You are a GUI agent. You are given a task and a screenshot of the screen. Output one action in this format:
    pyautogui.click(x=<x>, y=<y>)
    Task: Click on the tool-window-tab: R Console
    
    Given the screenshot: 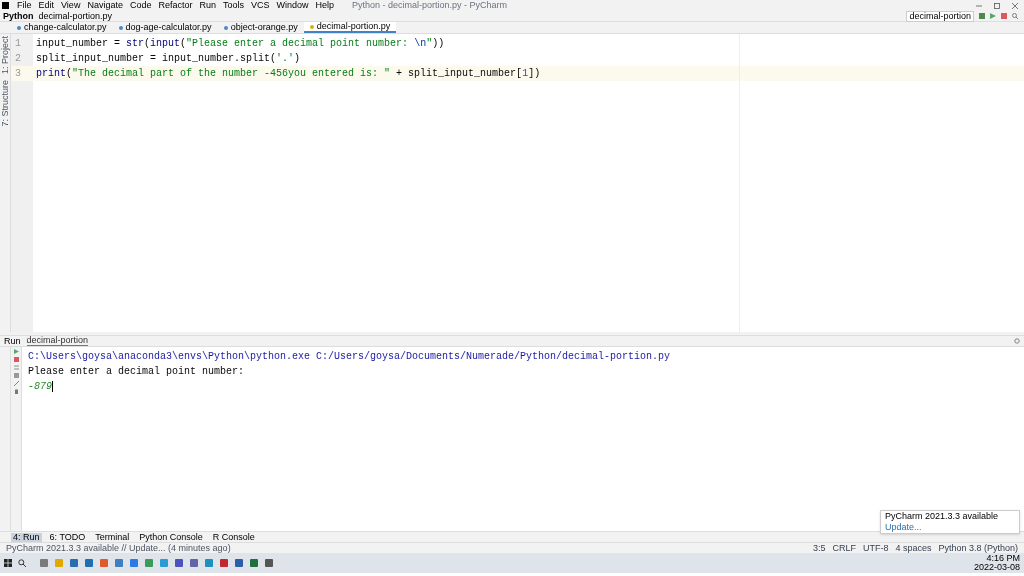 What is the action you would take?
    pyautogui.click(x=233, y=537)
    